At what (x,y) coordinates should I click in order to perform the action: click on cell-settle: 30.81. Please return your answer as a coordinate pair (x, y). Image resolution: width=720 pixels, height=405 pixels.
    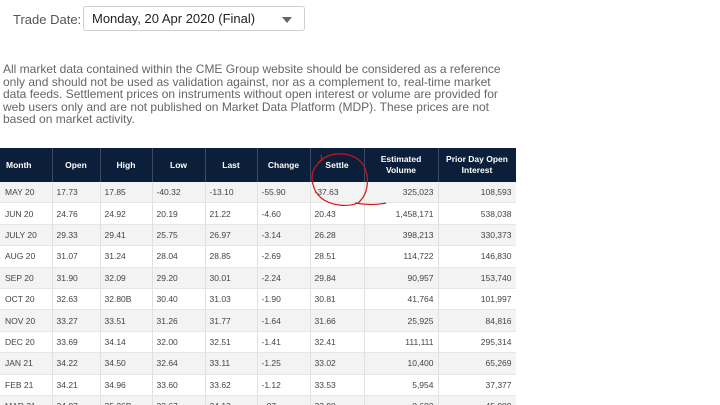
    Looking at the image, I should click on (337, 299).